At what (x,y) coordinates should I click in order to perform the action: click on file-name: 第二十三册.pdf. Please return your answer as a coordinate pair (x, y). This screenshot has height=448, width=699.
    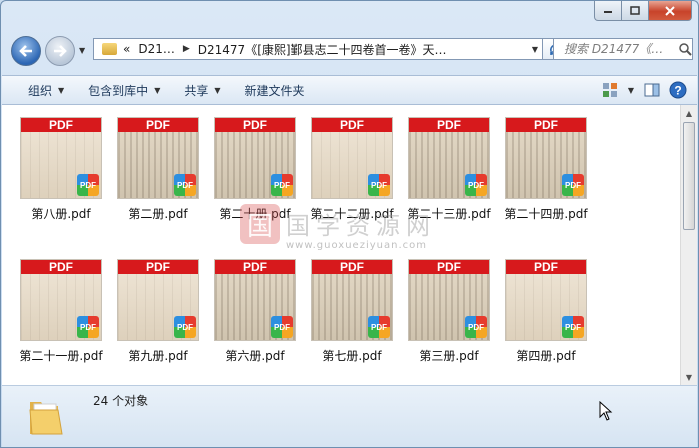
    Looking at the image, I should click on (449, 214).